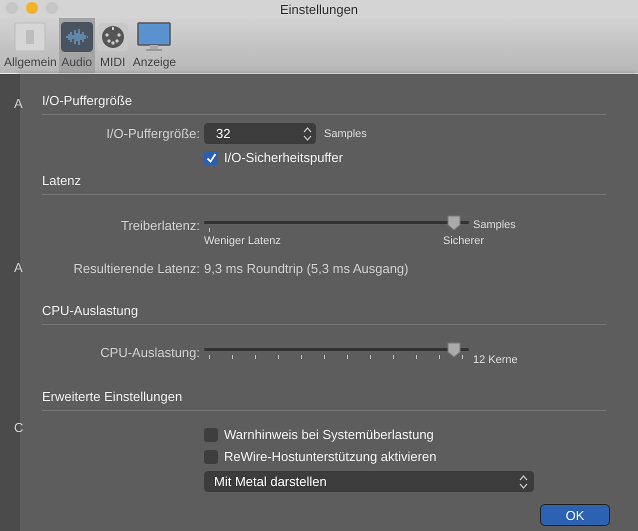 This screenshot has width=638, height=531. What do you see at coordinates (30, 37) in the screenshot?
I see `switch-icon` at bounding box center [30, 37].